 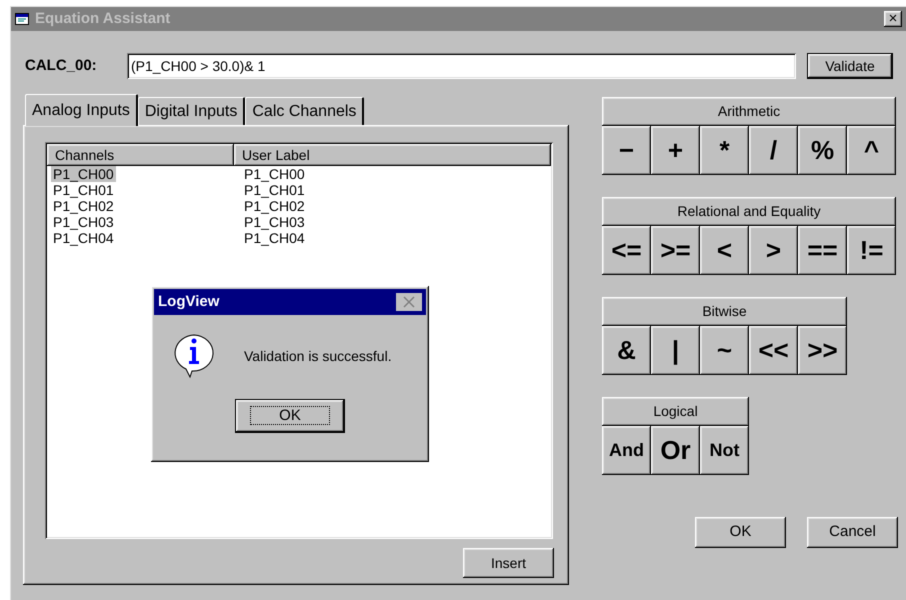 What do you see at coordinates (773, 150) in the screenshot?
I see `operator-button: /` at bounding box center [773, 150].